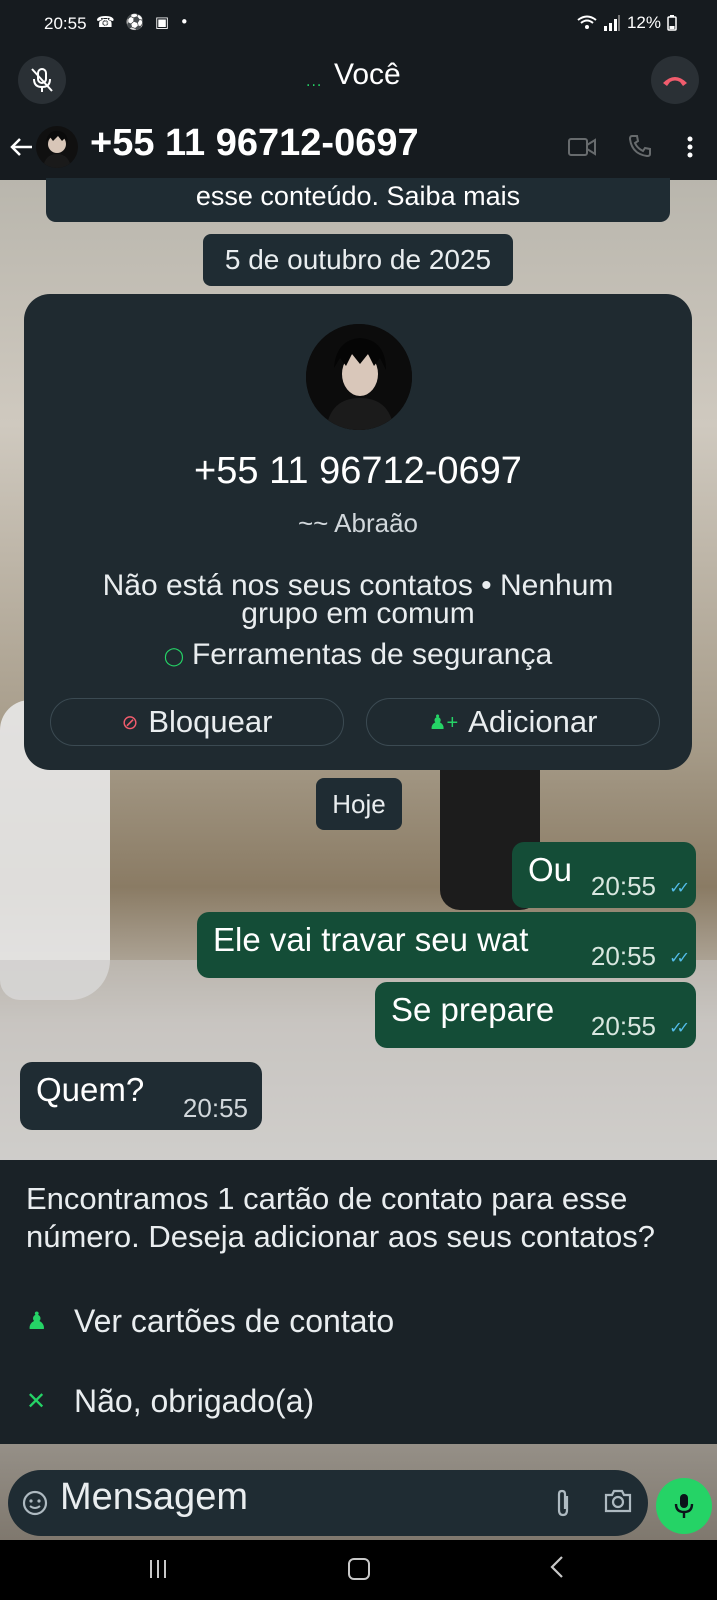 The height and width of the screenshot is (1600, 717). What do you see at coordinates (65, 23) in the screenshot?
I see `status-time: 20:55` at bounding box center [65, 23].